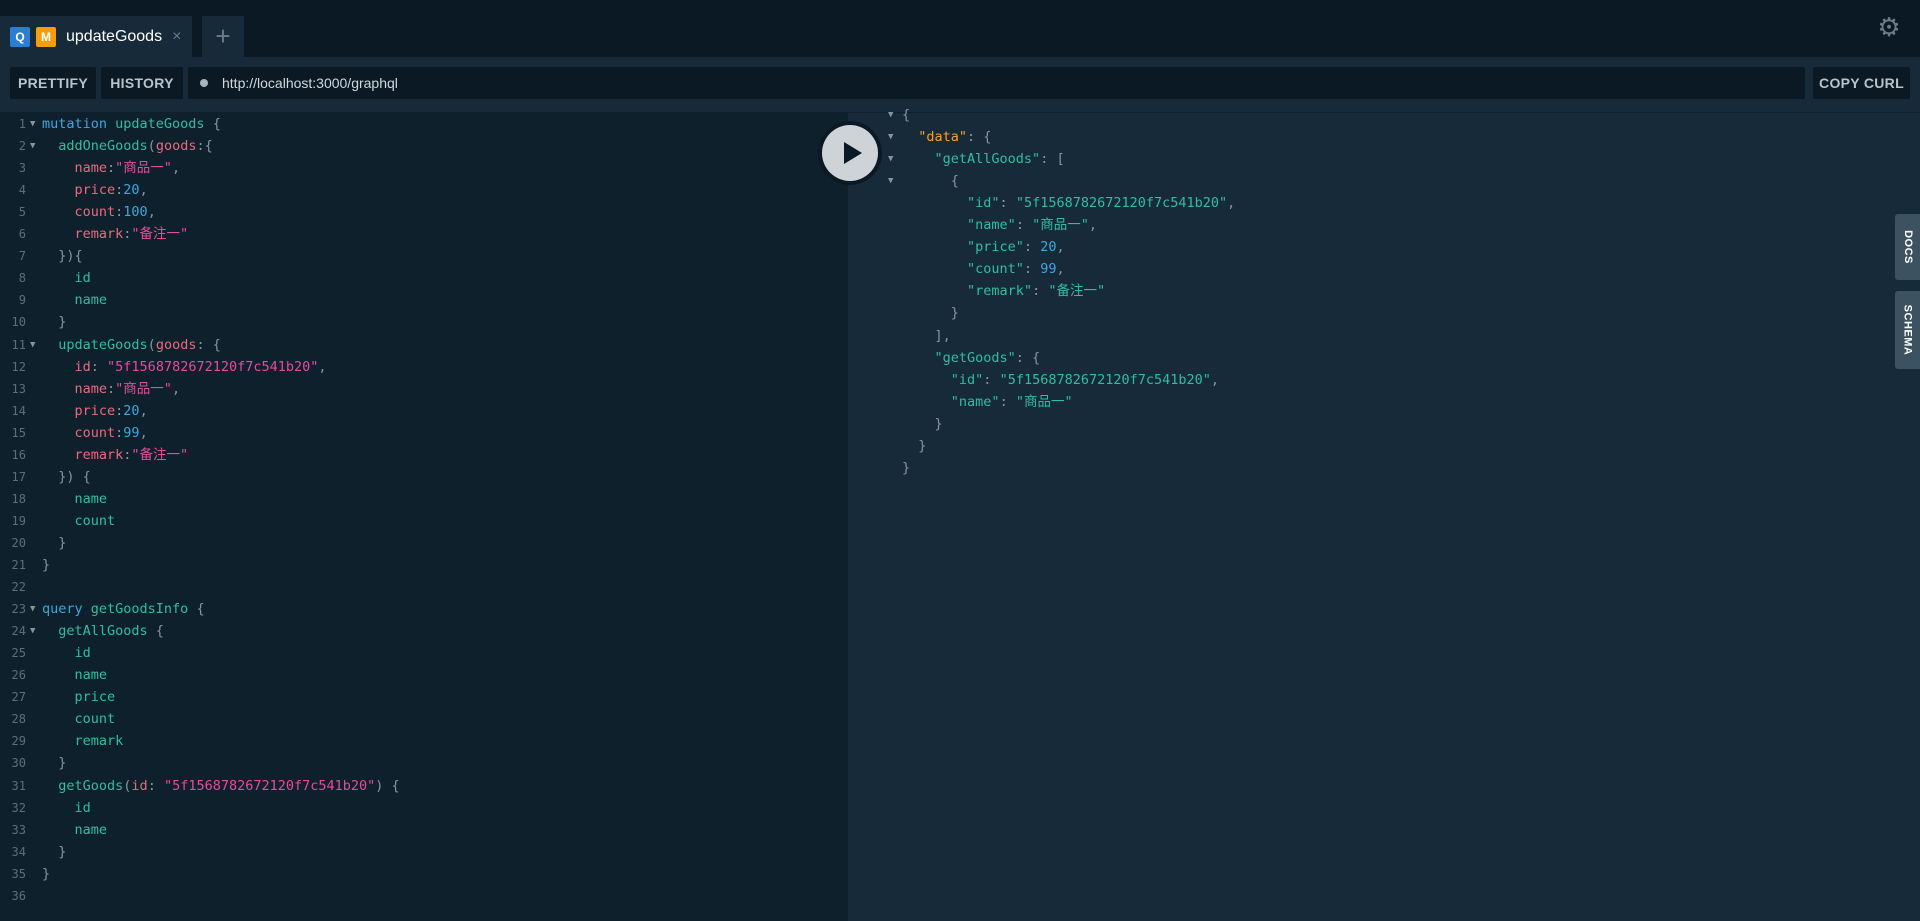 The height and width of the screenshot is (921, 1920). Describe the element at coordinates (184, 367) in the screenshot. I see `code-line: id: "5f1568782672120f7c541b20",` at that location.